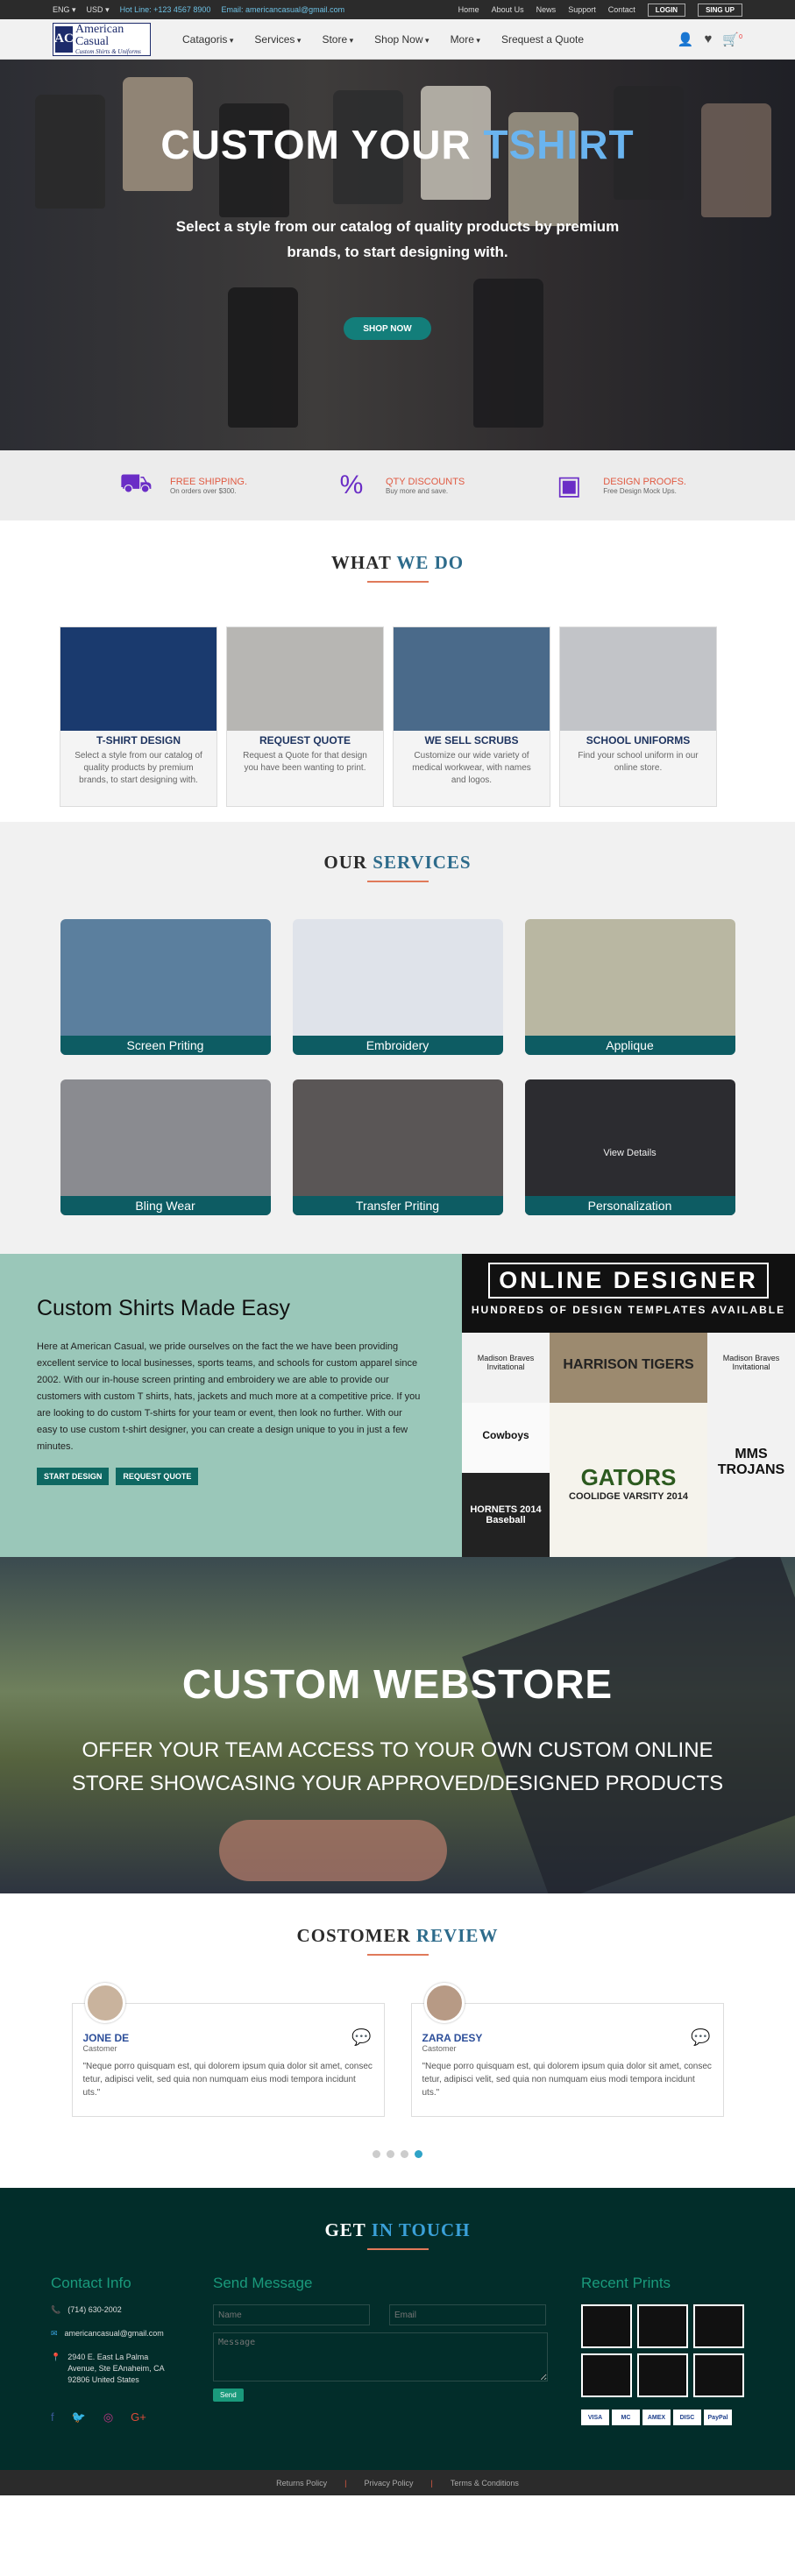 The width and height of the screenshot is (795, 2576). I want to click on toplink-news: News, so click(546, 9).